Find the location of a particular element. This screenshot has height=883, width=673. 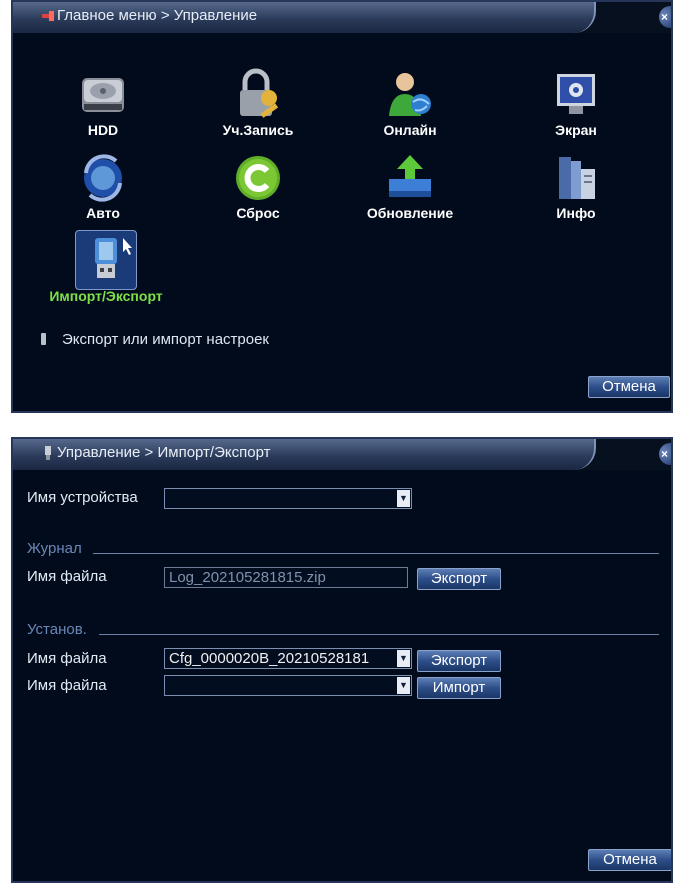

menu-item-reset: Сброс is located at coordinates (258, 186).